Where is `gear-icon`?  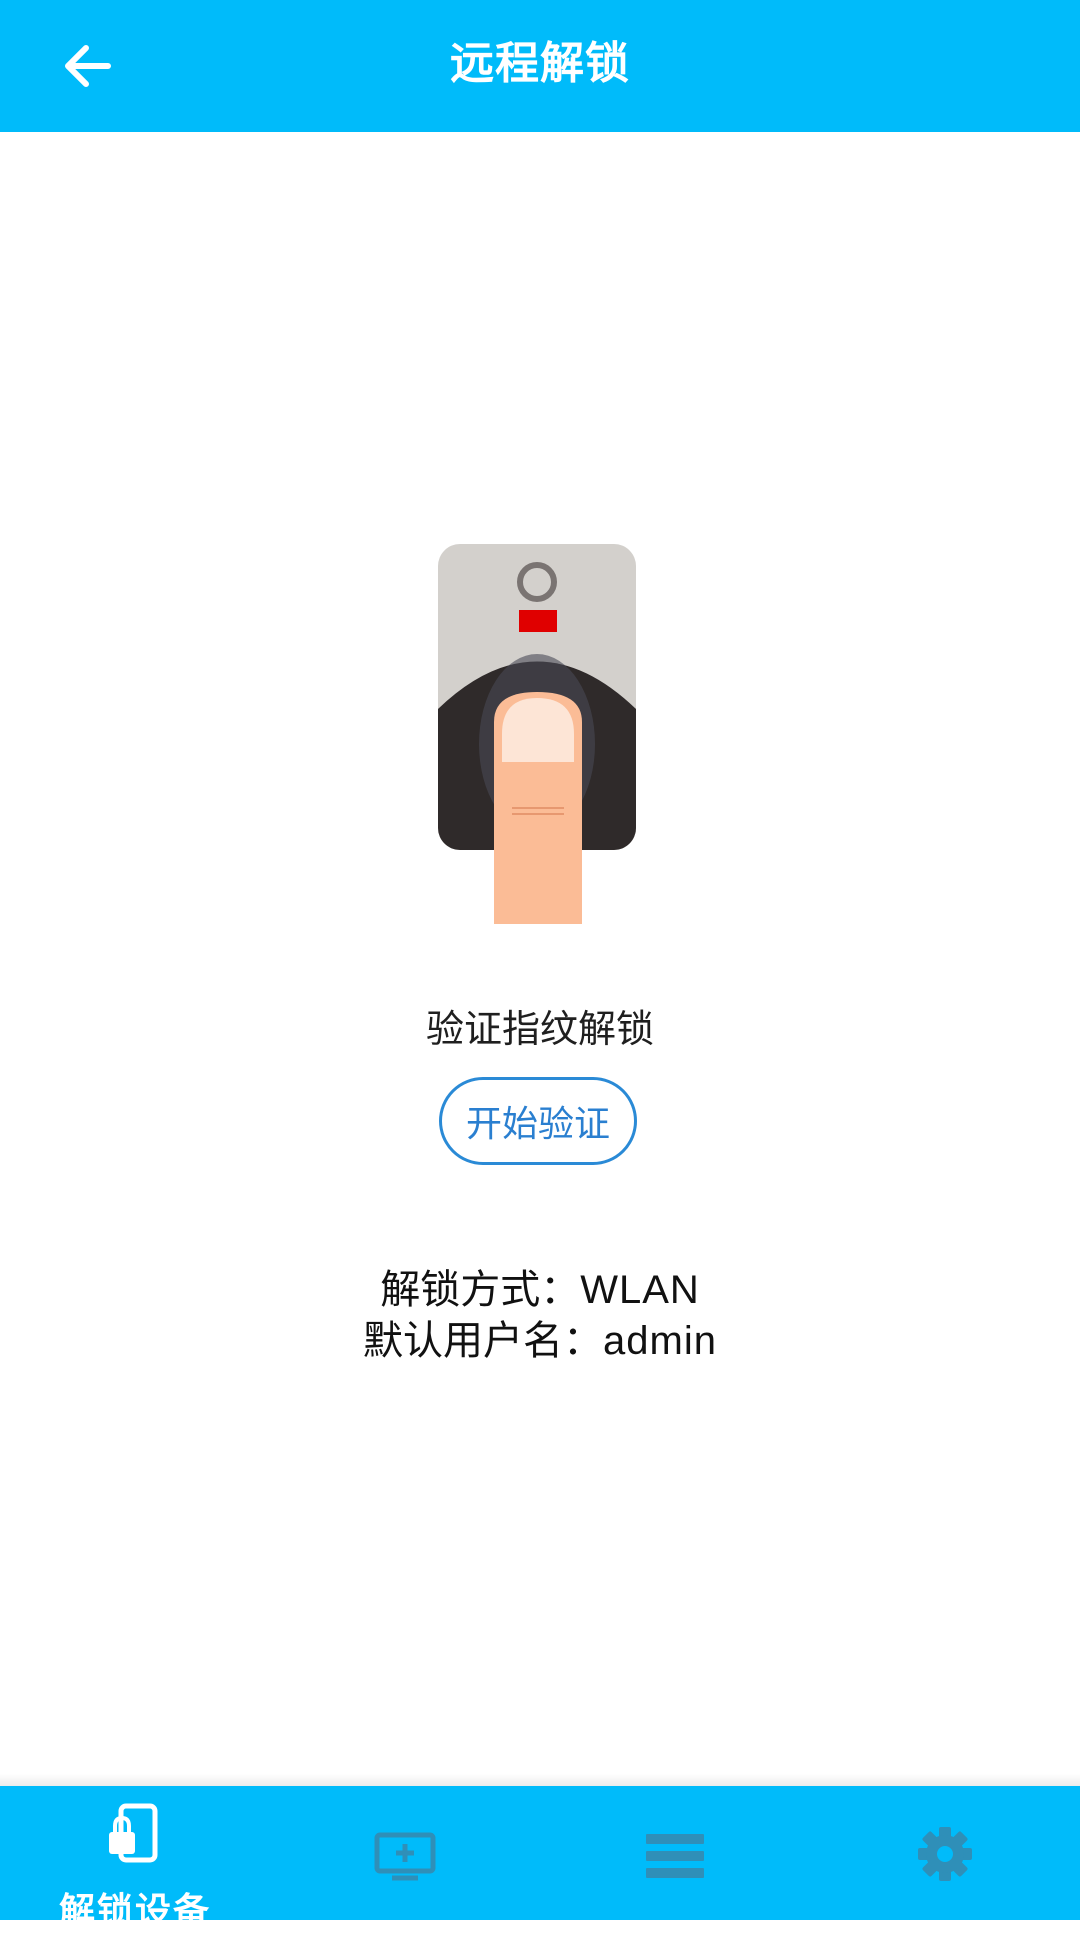 gear-icon is located at coordinates (945, 1854).